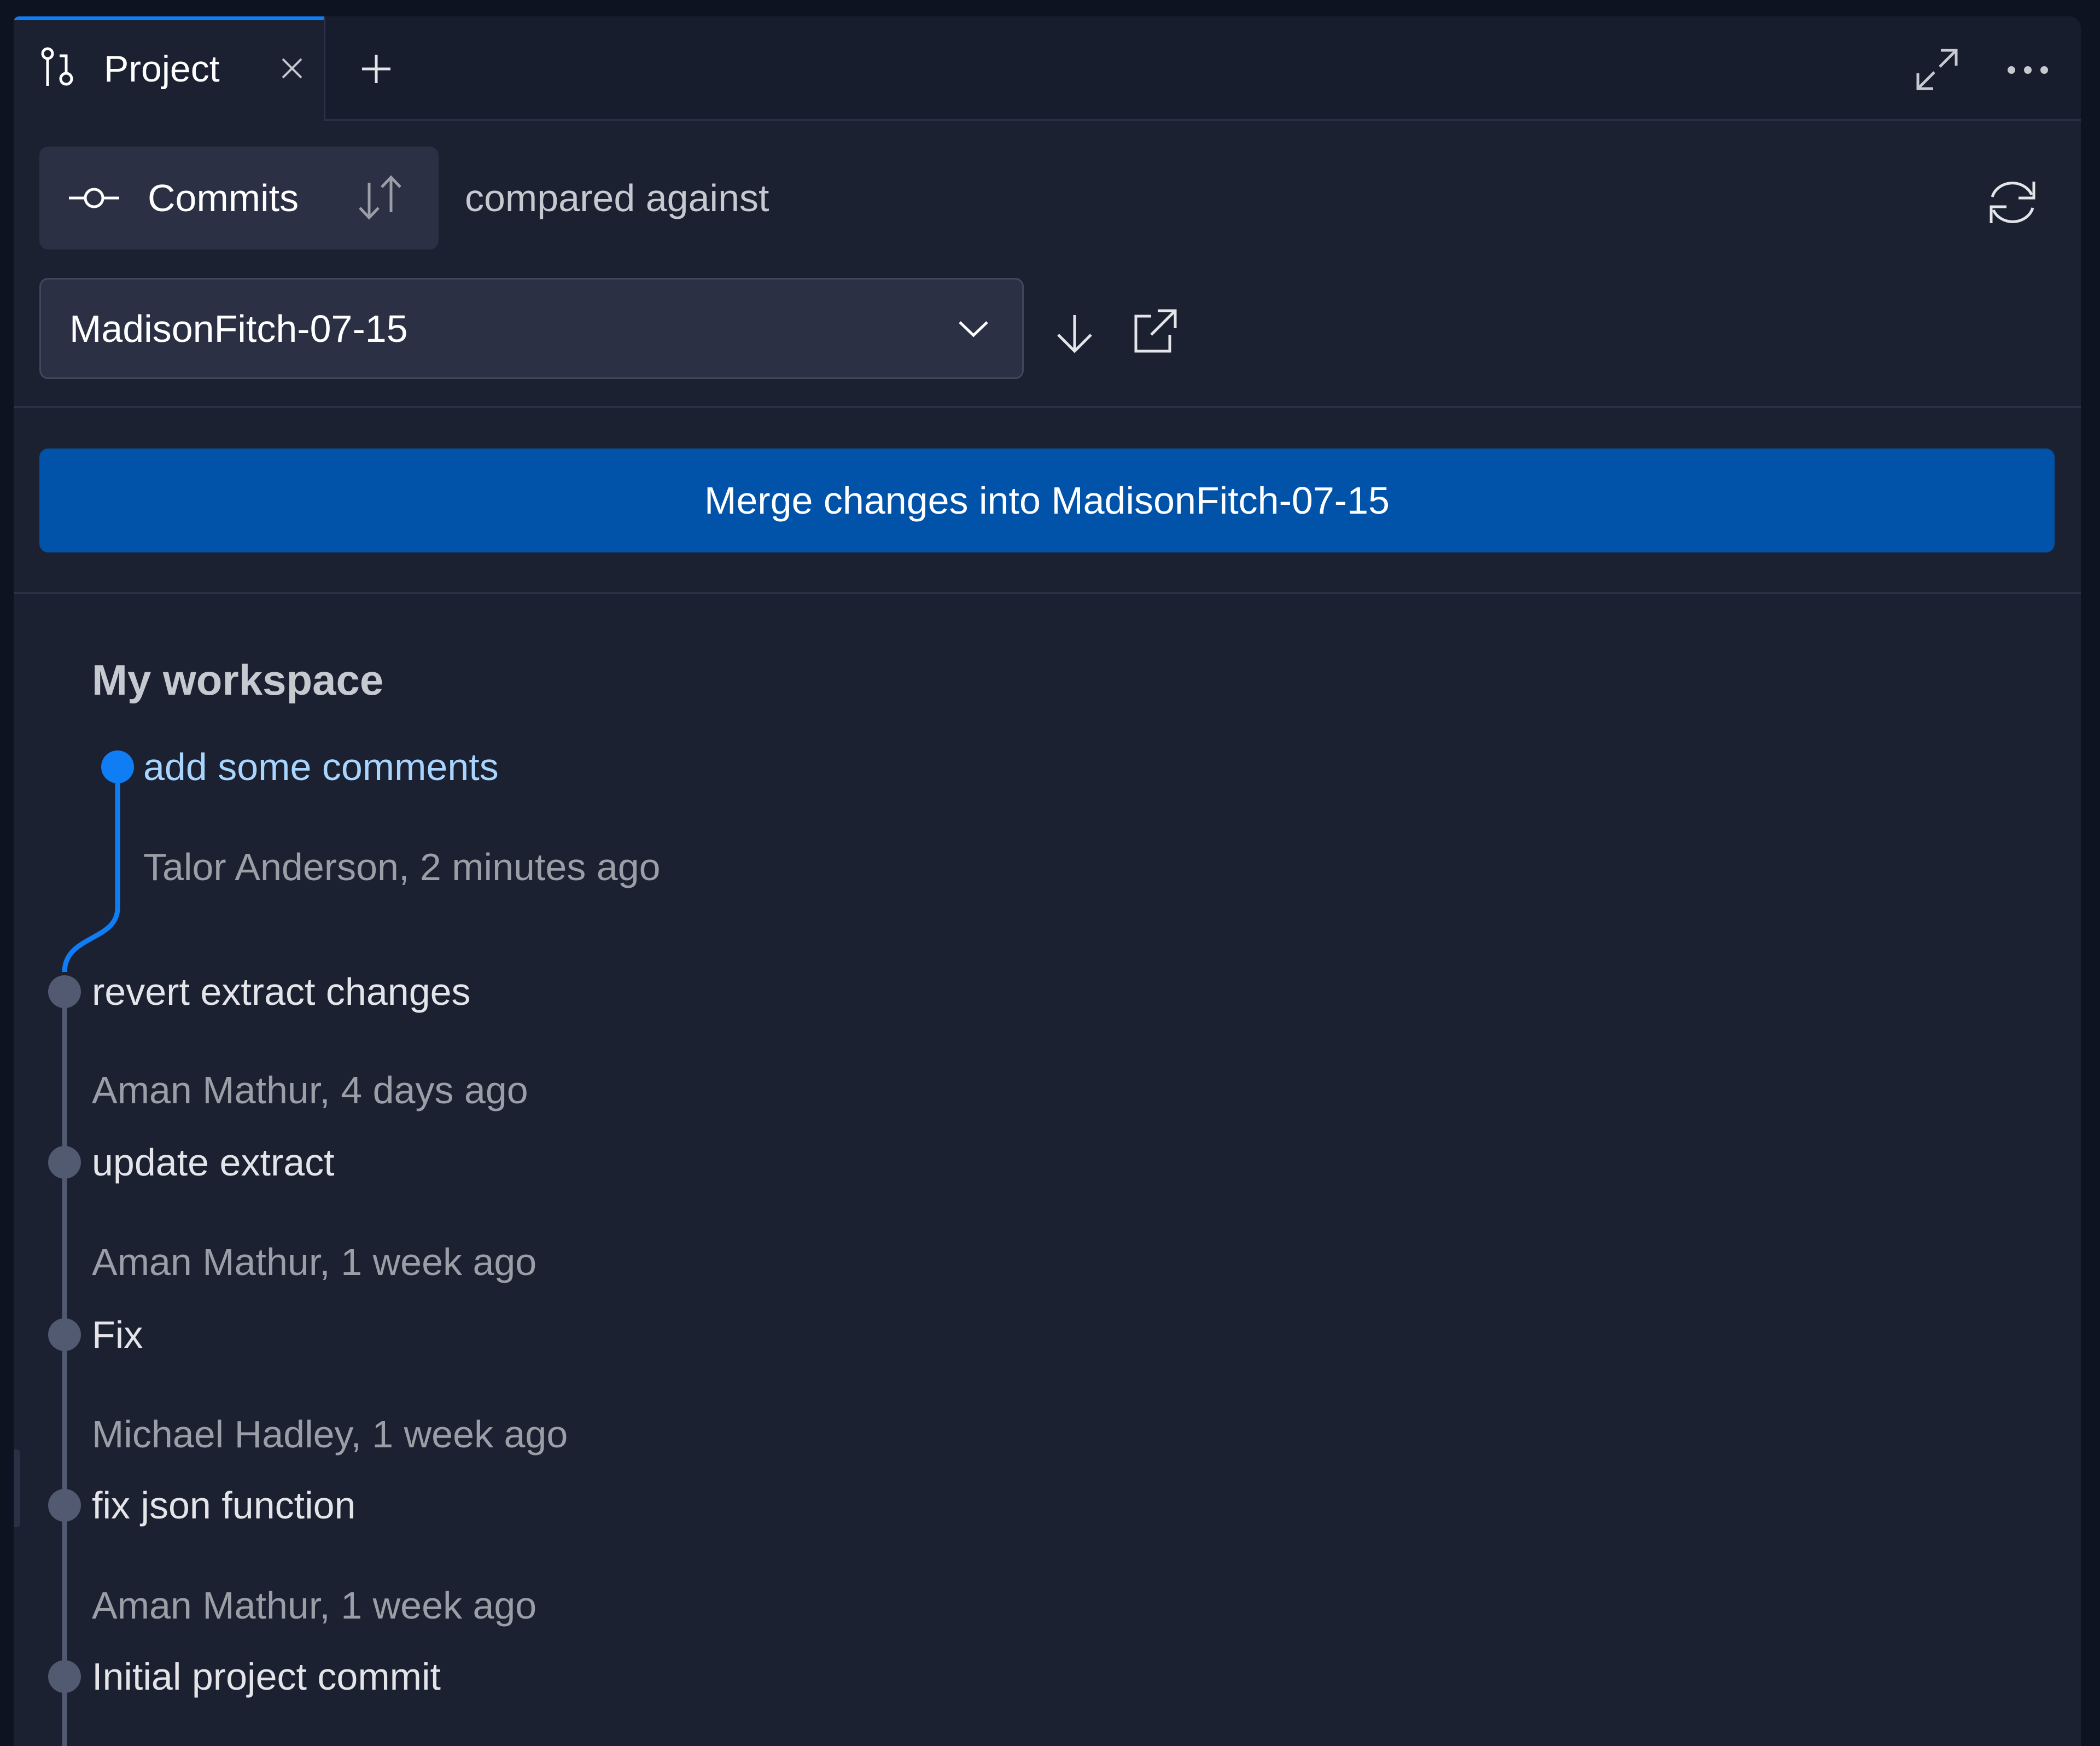 The height and width of the screenshot is (1746, 2100). I want to click on maximize-button, so click(1937, 69).